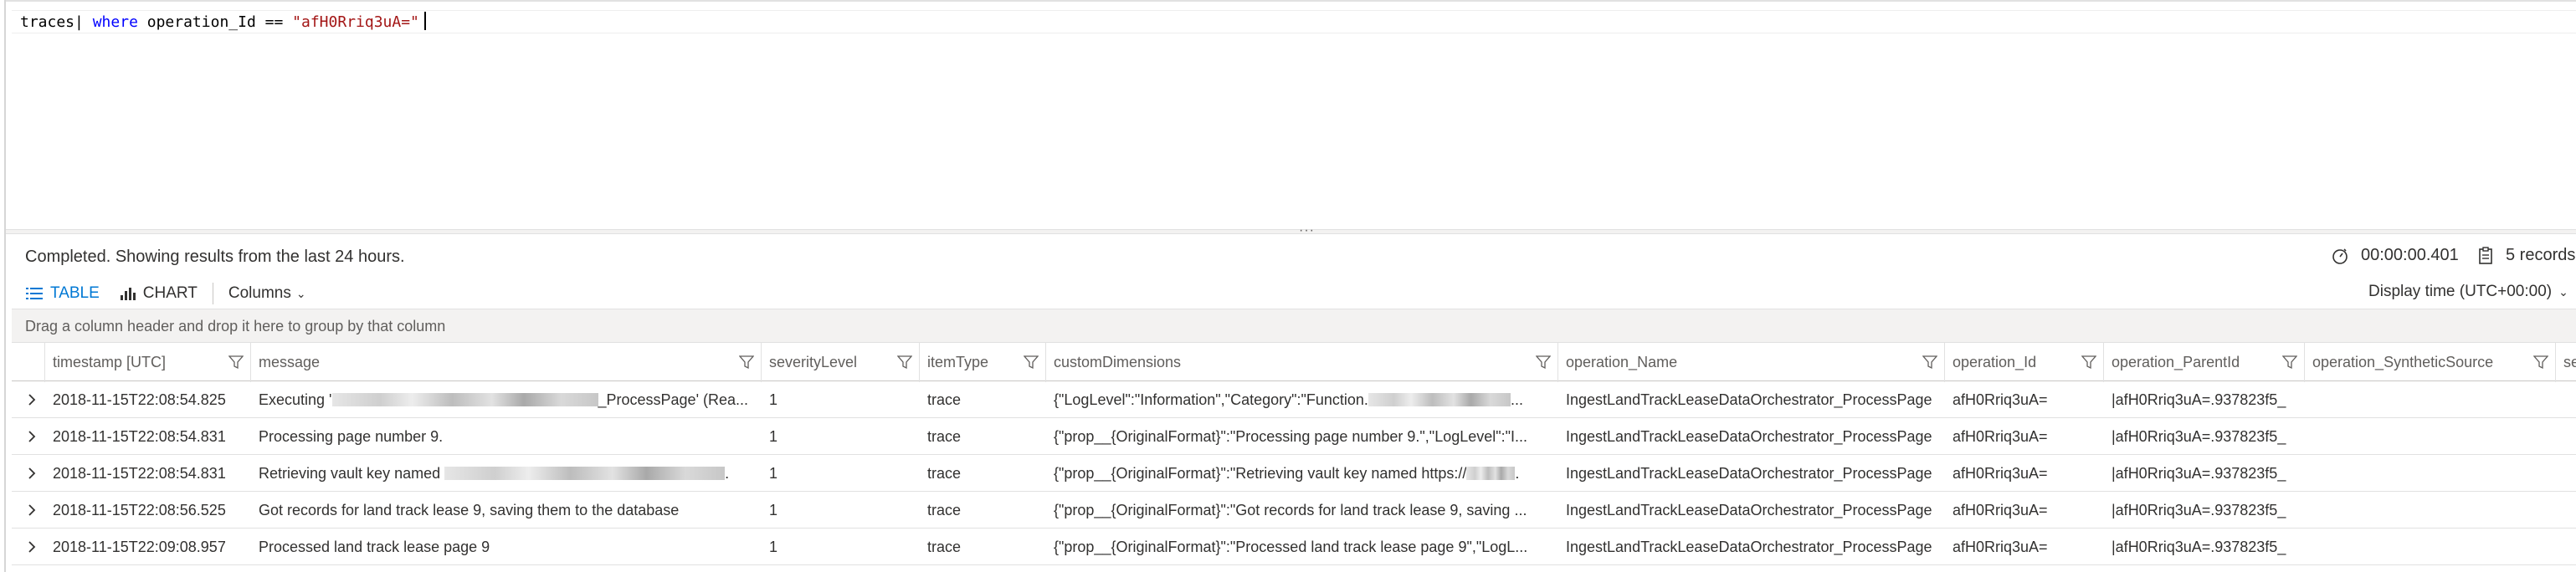  I want to click on results-toolbar: TABLE CHART Columns ⌄, so click(165, 293).